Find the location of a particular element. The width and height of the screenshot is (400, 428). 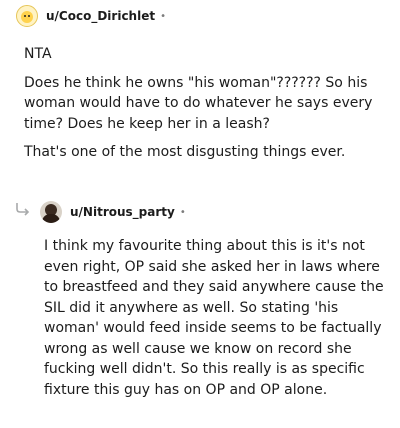

comment-header: u/Coco_Dirichlet • is located at coordinates (200, 16).